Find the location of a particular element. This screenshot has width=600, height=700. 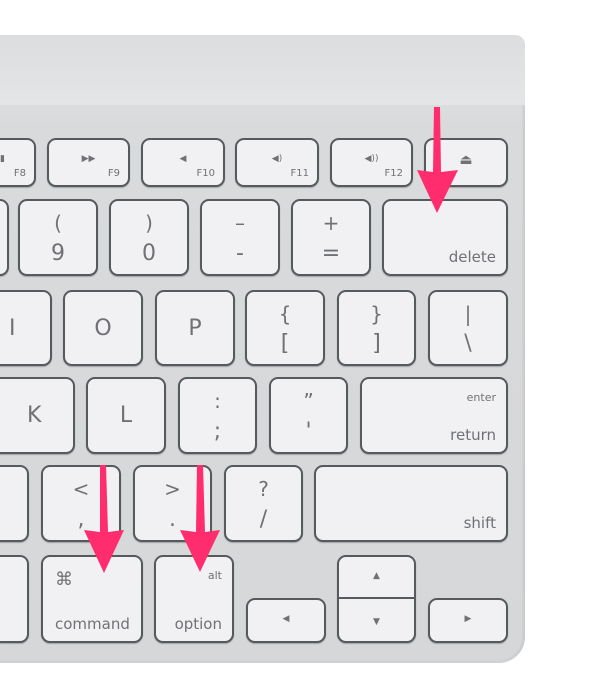

arrow-to-delete-icon is located at coordinates (437, 160).